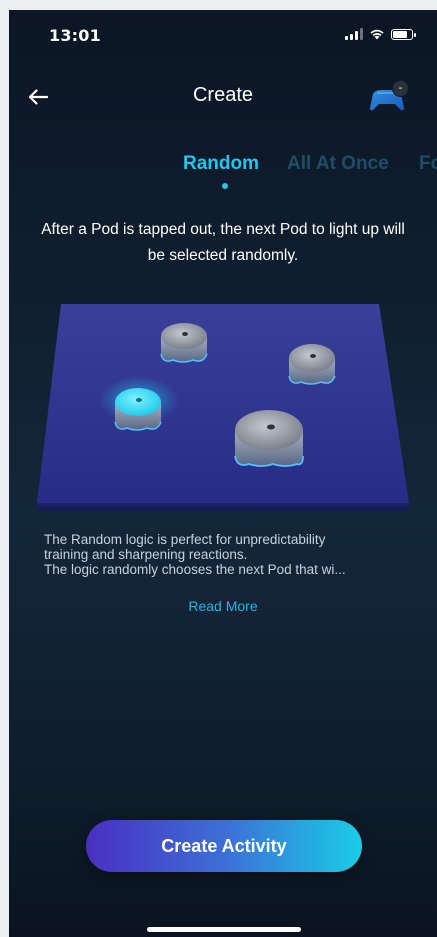 The image size is (437, 937). I want to click on tab-truncated: Fo, so click(428, 164).